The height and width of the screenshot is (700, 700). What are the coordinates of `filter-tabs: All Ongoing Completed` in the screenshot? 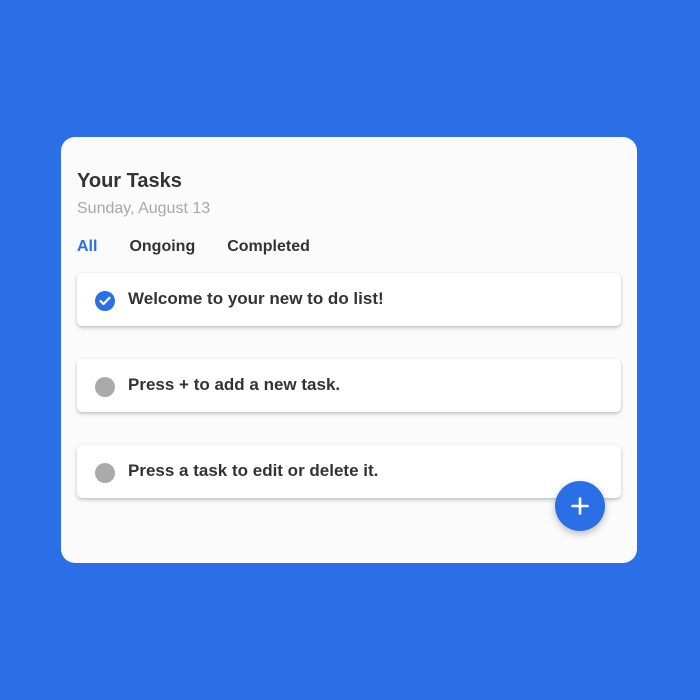 It's located at (193, 247).